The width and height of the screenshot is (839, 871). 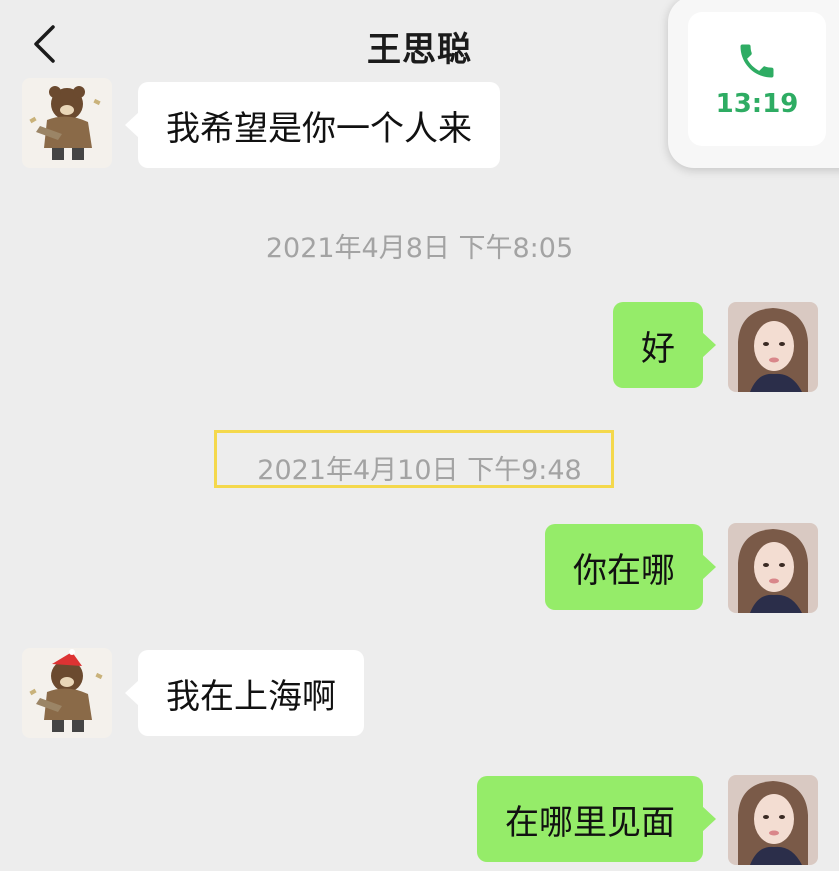 I want to click on call-widget-button: 13:19, so click(x=757, y=79).